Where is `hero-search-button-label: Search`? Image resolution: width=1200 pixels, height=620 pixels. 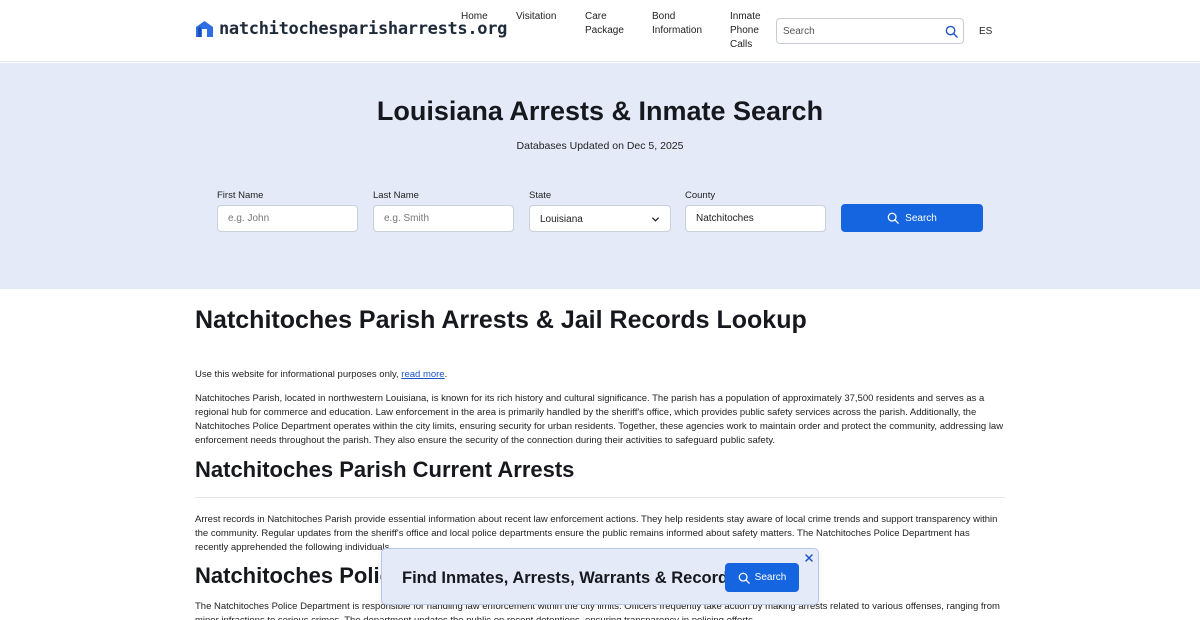
hero-search-button-label: Search is located at coordinates (921, 218).